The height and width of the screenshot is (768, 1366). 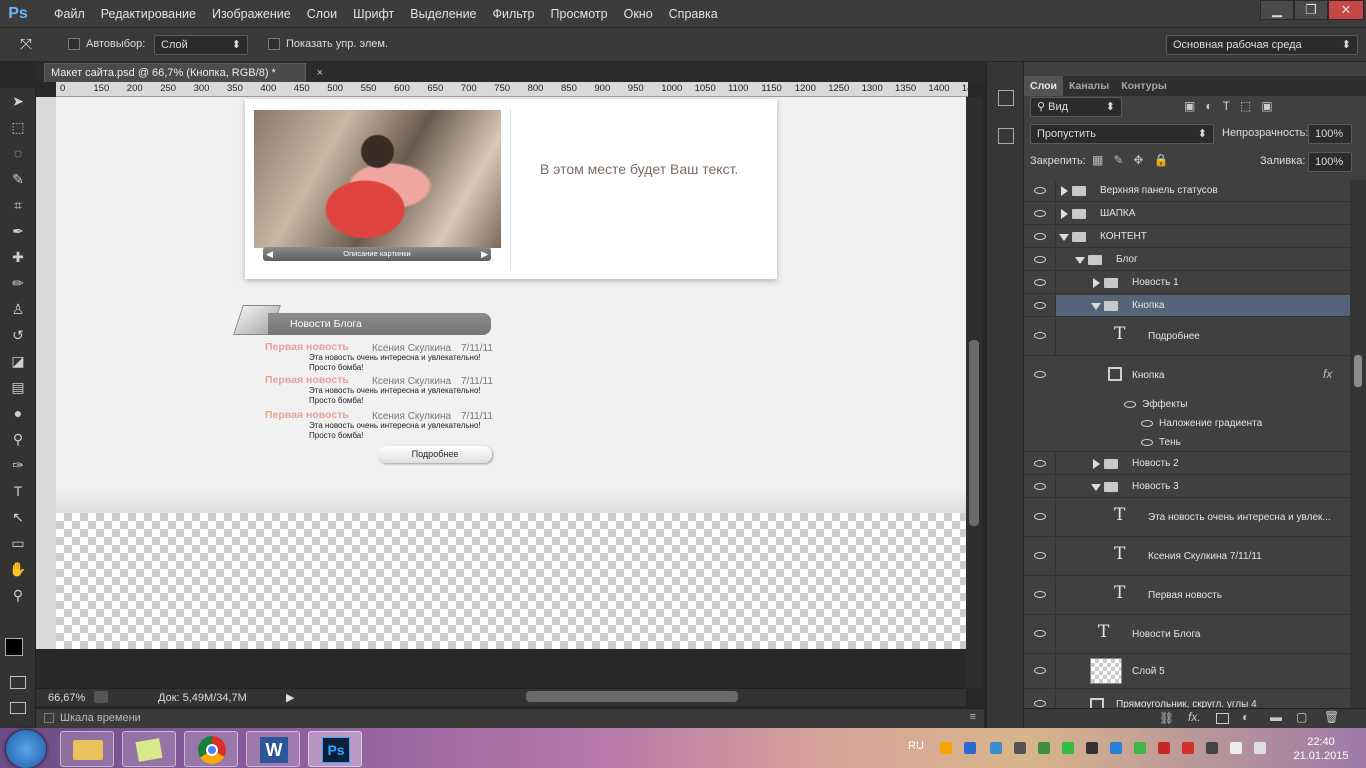 What do you see at coordinates (1076, 107) in the screenshot?
I see `layer-filter-dropdown: ⚲ Вид ⬍` at bounding box center [1076, 107].